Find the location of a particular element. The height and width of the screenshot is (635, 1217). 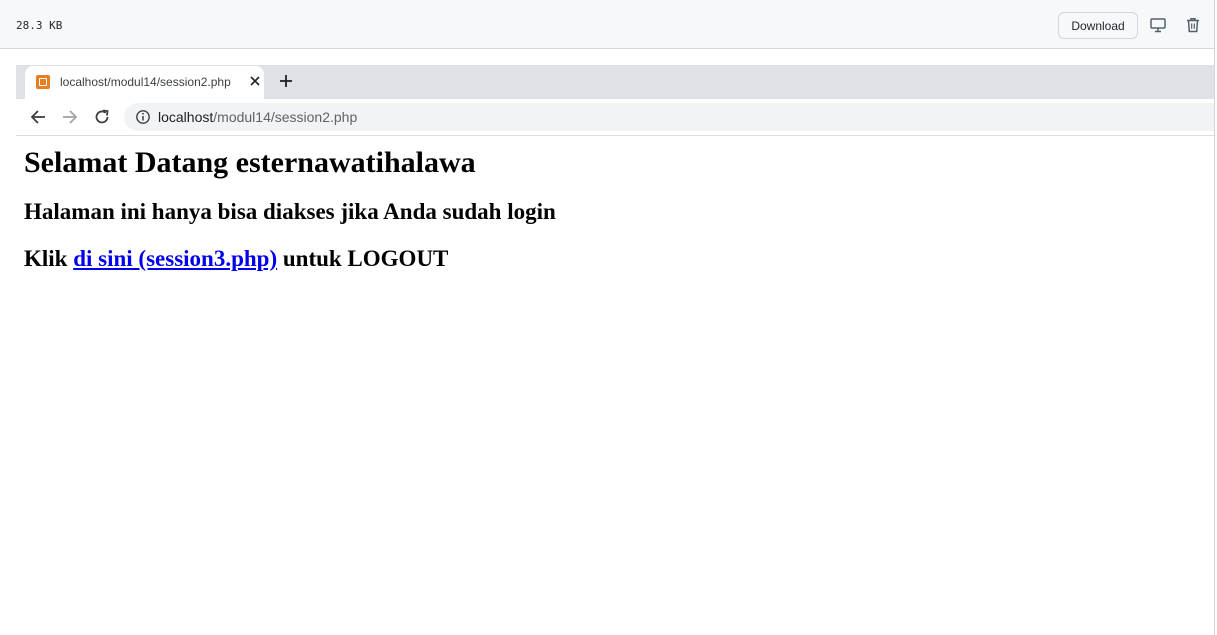

browser-toolbar: localhost/modul14/session2.php is located at coordinates (615, 117).